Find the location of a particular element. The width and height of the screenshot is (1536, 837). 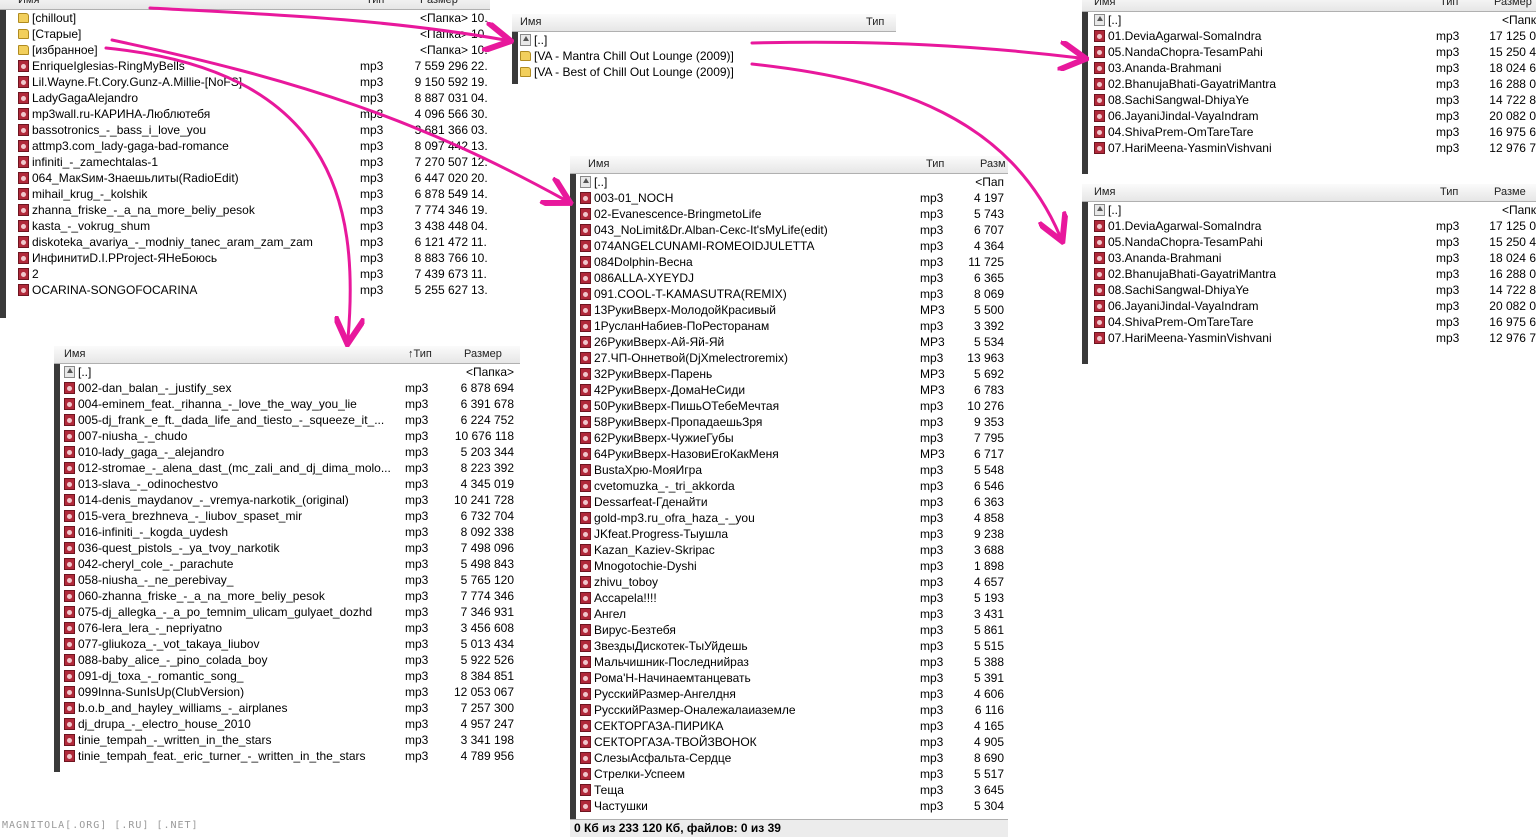

arrow-mantra is located at coordinates (915, 50).